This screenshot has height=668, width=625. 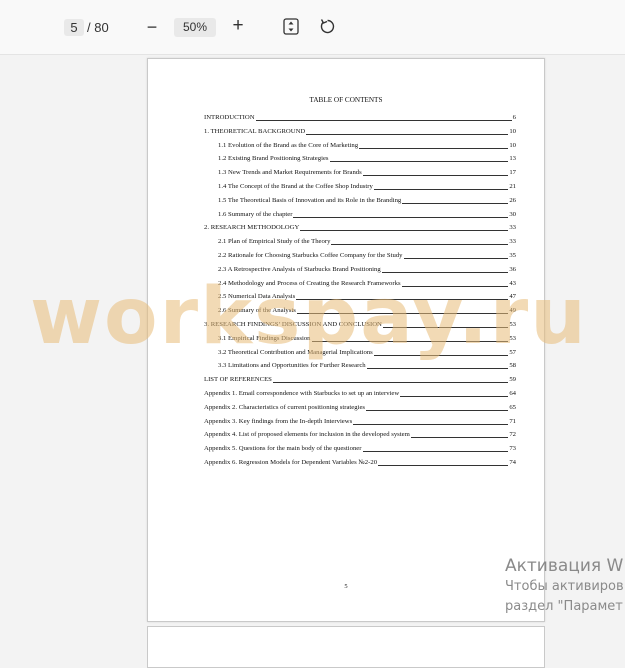 I want to click on page-number: 5, so click(x=346, y=586).